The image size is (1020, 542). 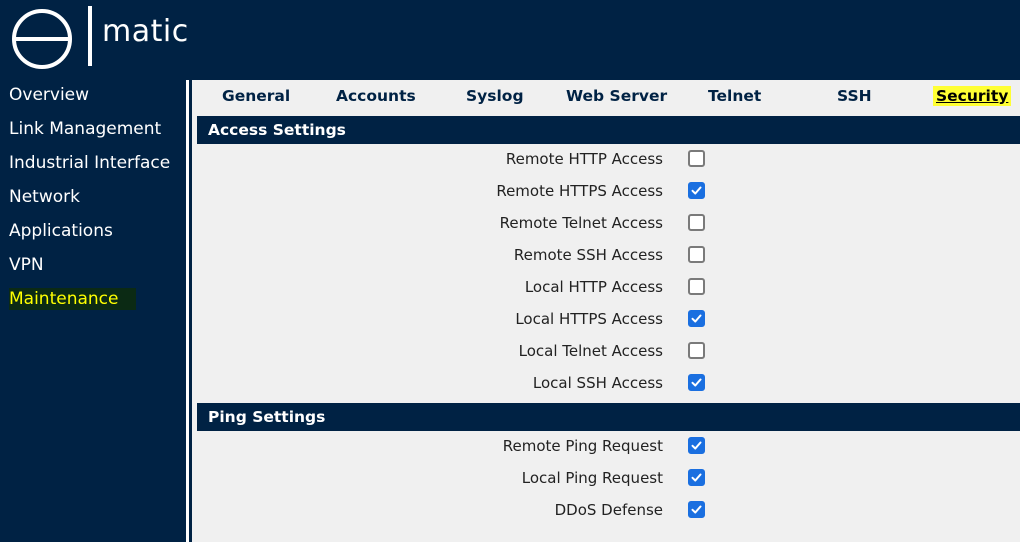 What do you see at coordinates (579, 191) in the screenshot?
I see `setting-label: Remote HTTPS Access` at bounding box center [579, 191].